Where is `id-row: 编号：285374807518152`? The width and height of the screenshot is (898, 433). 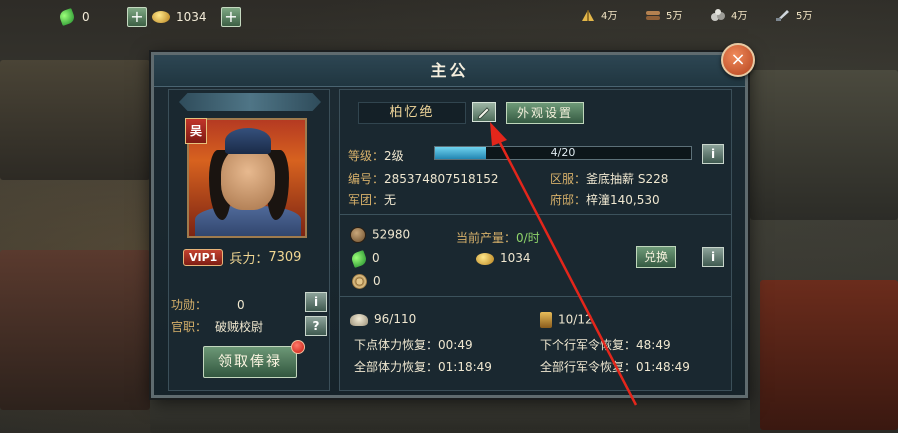
id-row: 编号：285374807518152 is located at coordinates (423, 178).